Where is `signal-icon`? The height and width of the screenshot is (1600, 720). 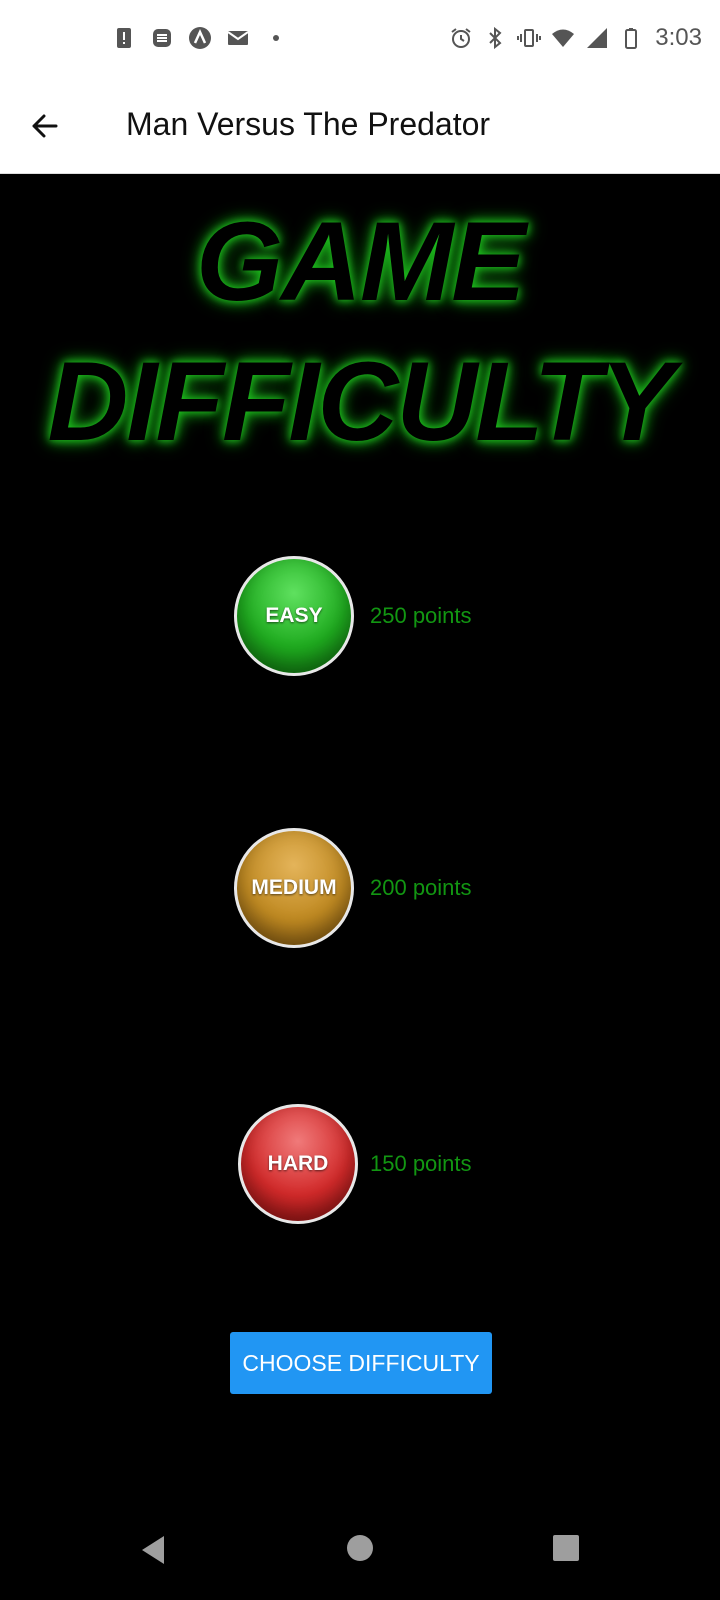 signal-icon is located at coordinates (597, 38).